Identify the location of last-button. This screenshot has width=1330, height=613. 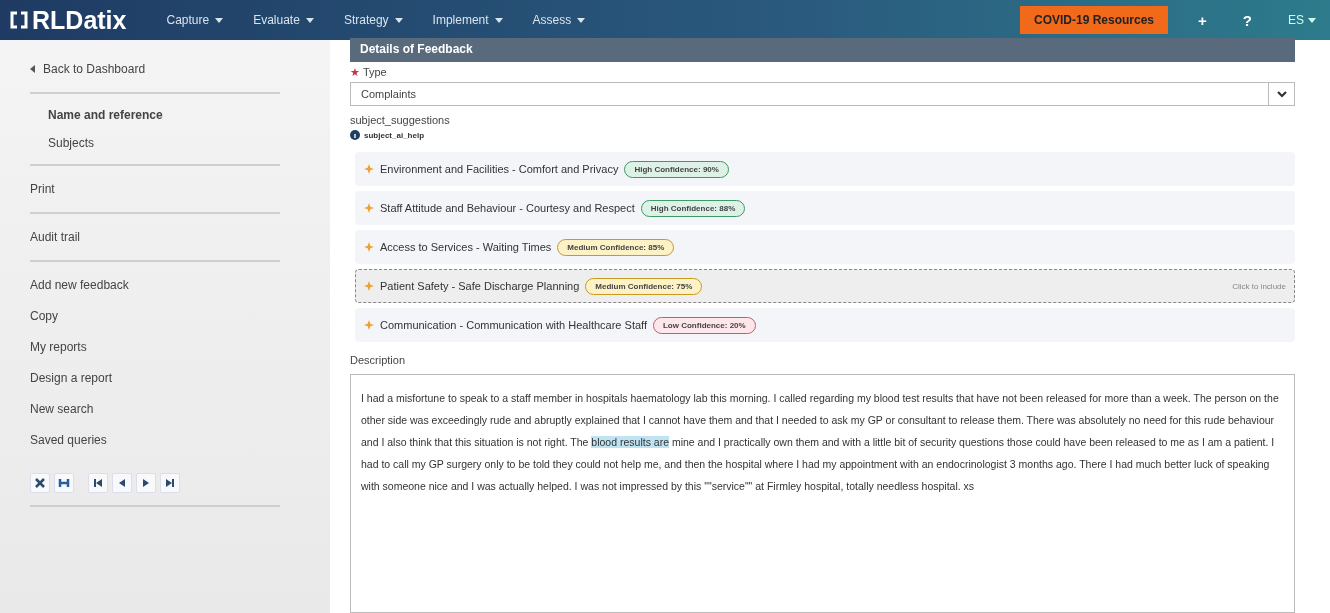
(170, 483).